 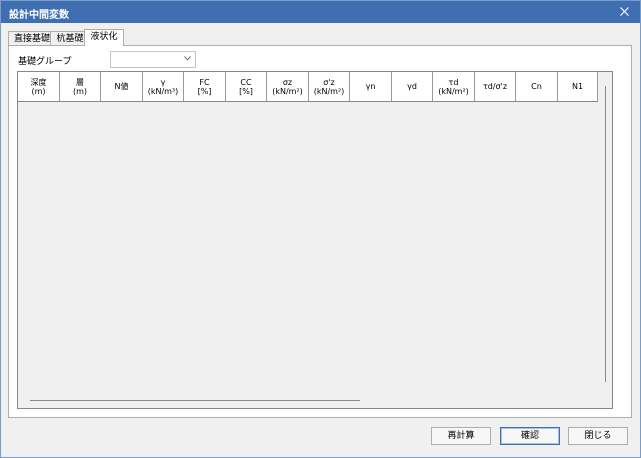 I want to click on column-header-label: FC, so click(x=204, y=82).